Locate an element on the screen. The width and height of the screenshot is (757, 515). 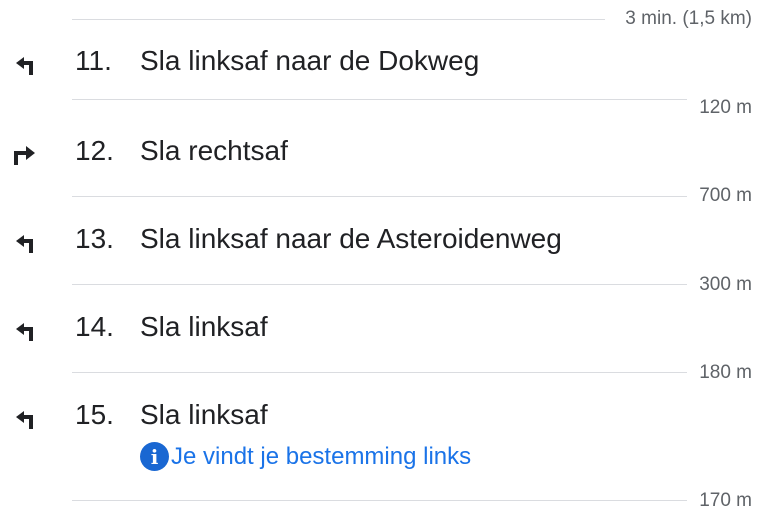
step-number: 11. is located at coordinates (93, 60).